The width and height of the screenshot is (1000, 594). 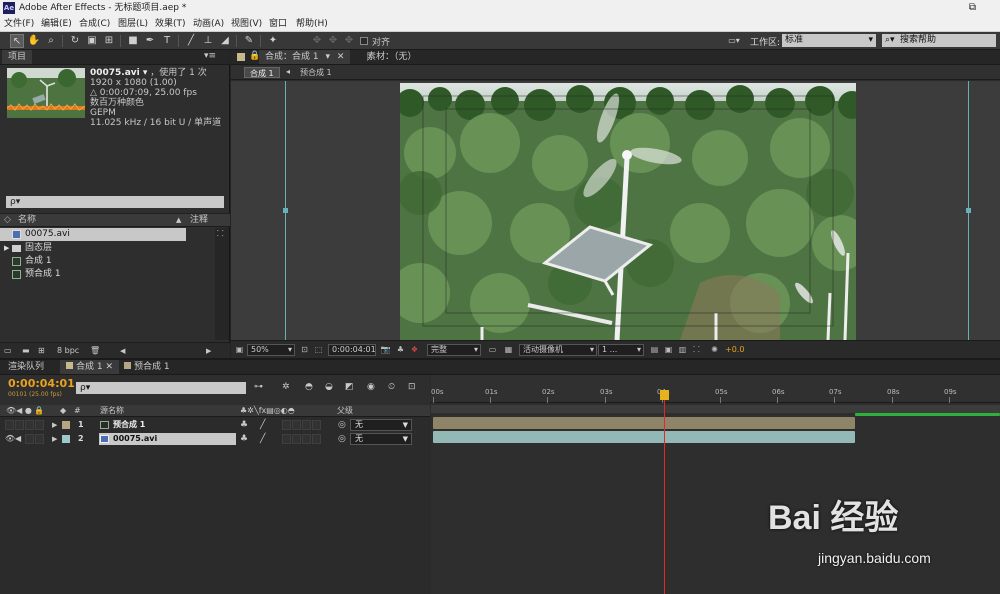 I want to click on comment-column-header: 注释, so click(x=199, y=220).